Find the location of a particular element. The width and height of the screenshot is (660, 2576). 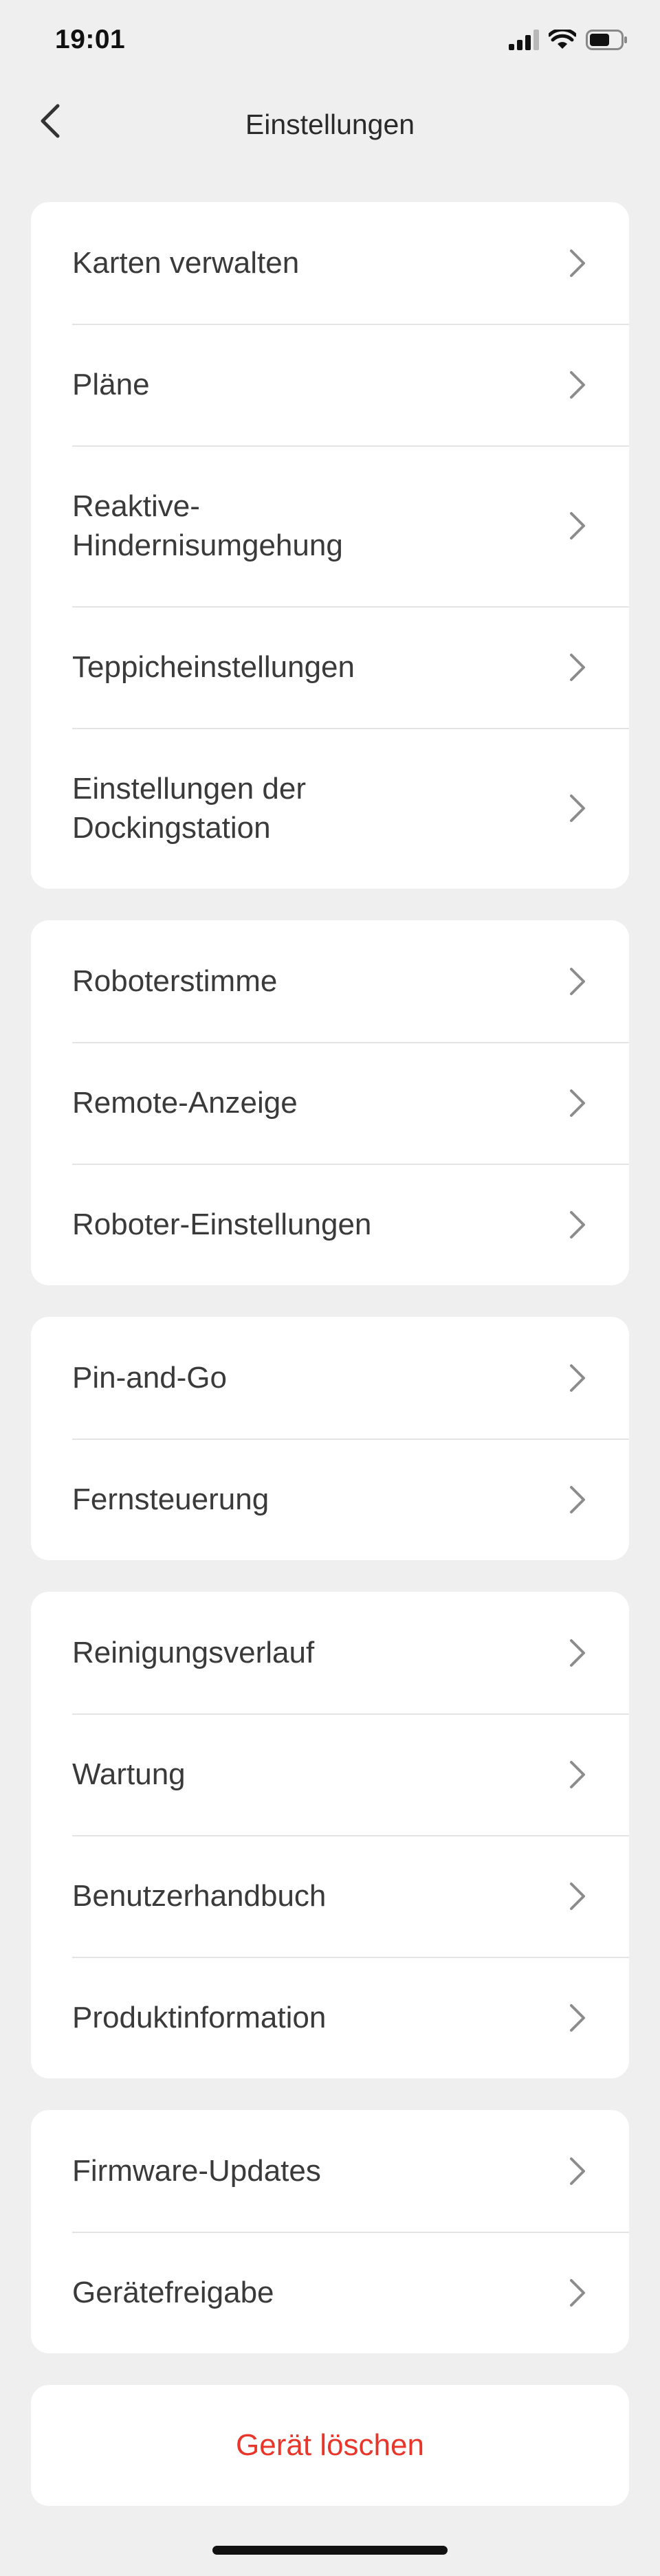

settings-item-label: Karten verwalten is located at coordinates (186, 263).